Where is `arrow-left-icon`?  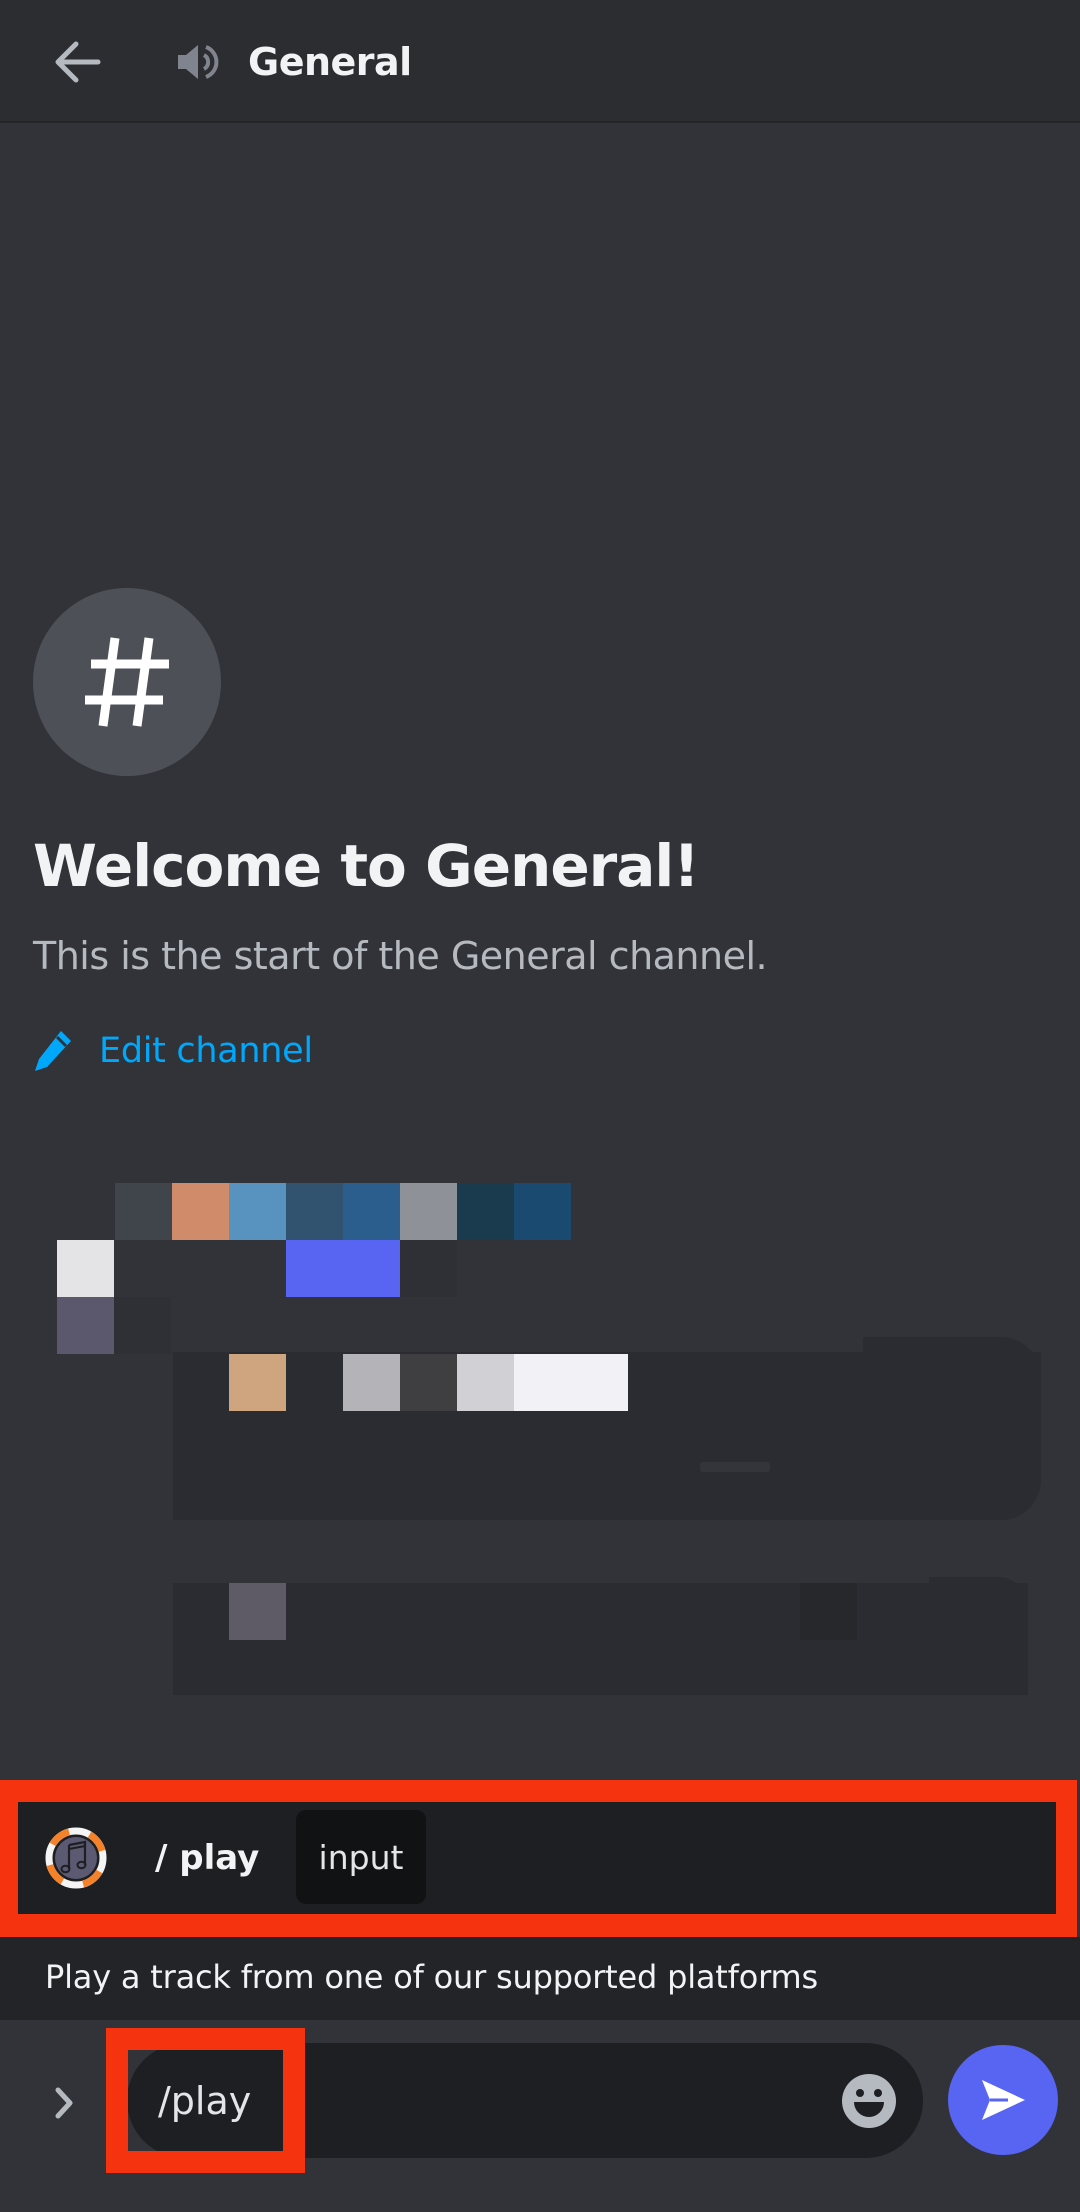 arrow-left-icon is located at coordinates (78, 62).